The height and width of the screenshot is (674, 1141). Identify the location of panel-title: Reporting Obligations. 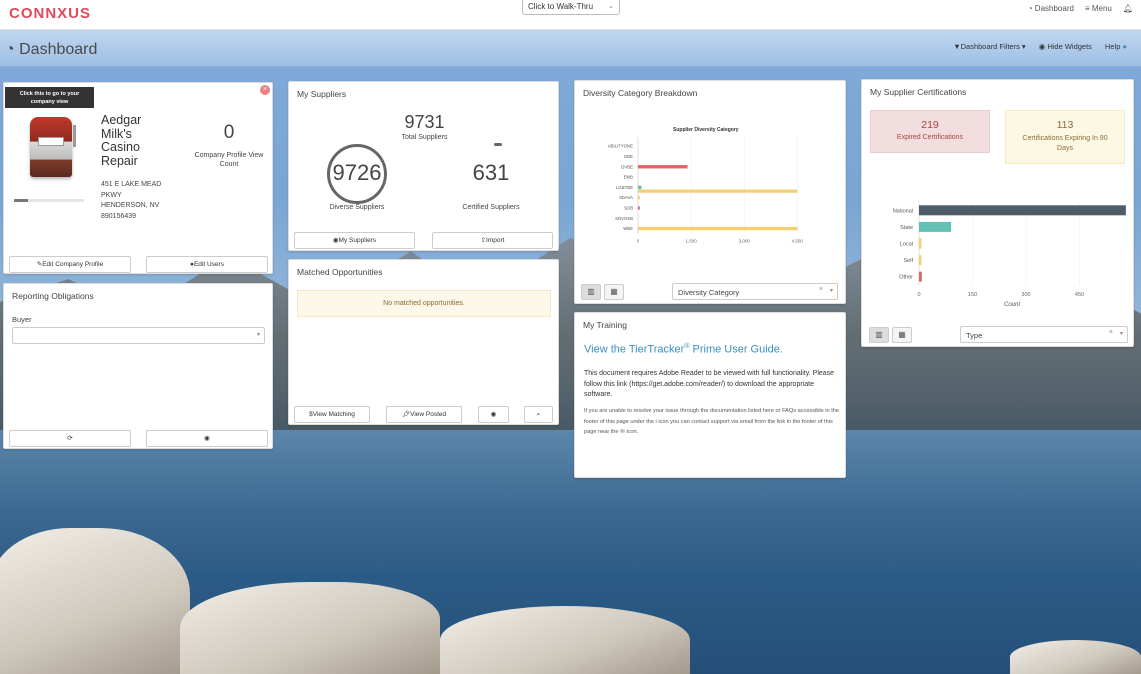
(53, 296).